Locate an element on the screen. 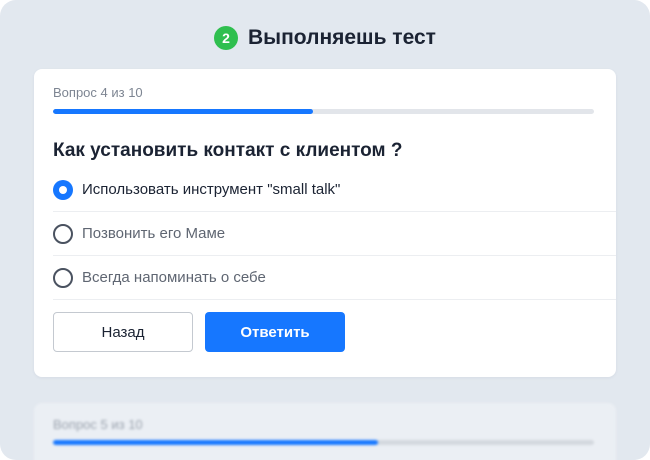 This screenshot has height=460, width=650. answer-option-label: Использовать инструмент "small talk" is located at coordinates (211, 189).